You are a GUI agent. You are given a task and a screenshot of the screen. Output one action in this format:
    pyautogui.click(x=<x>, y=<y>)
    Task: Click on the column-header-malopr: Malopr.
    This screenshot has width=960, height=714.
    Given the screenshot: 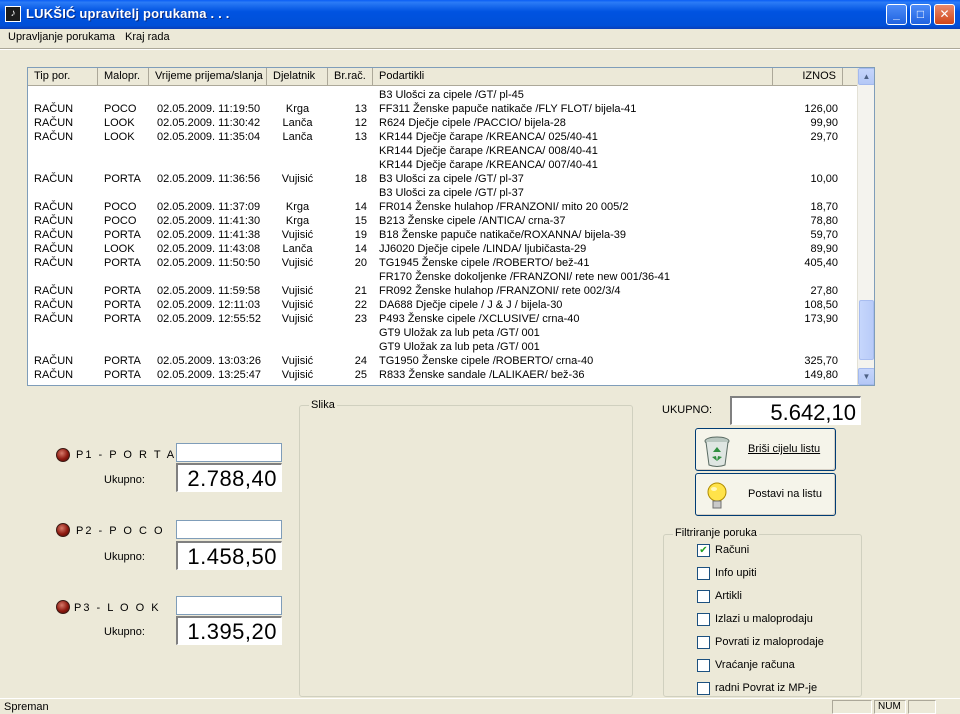 What is the action you would take?
    pyautogui.click(x=123, y=77)
    